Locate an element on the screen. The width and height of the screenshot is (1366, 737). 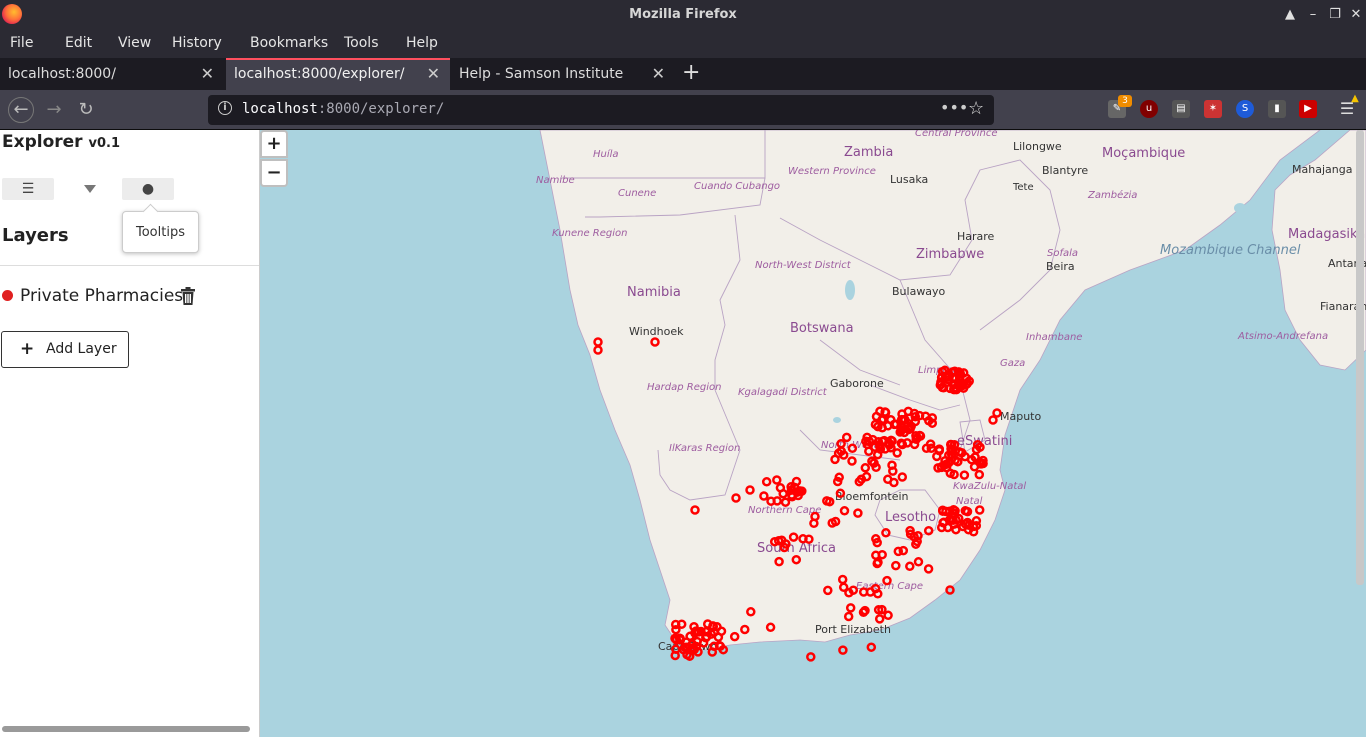
reload-icon: ↻ is located at coordinates (86, 110).